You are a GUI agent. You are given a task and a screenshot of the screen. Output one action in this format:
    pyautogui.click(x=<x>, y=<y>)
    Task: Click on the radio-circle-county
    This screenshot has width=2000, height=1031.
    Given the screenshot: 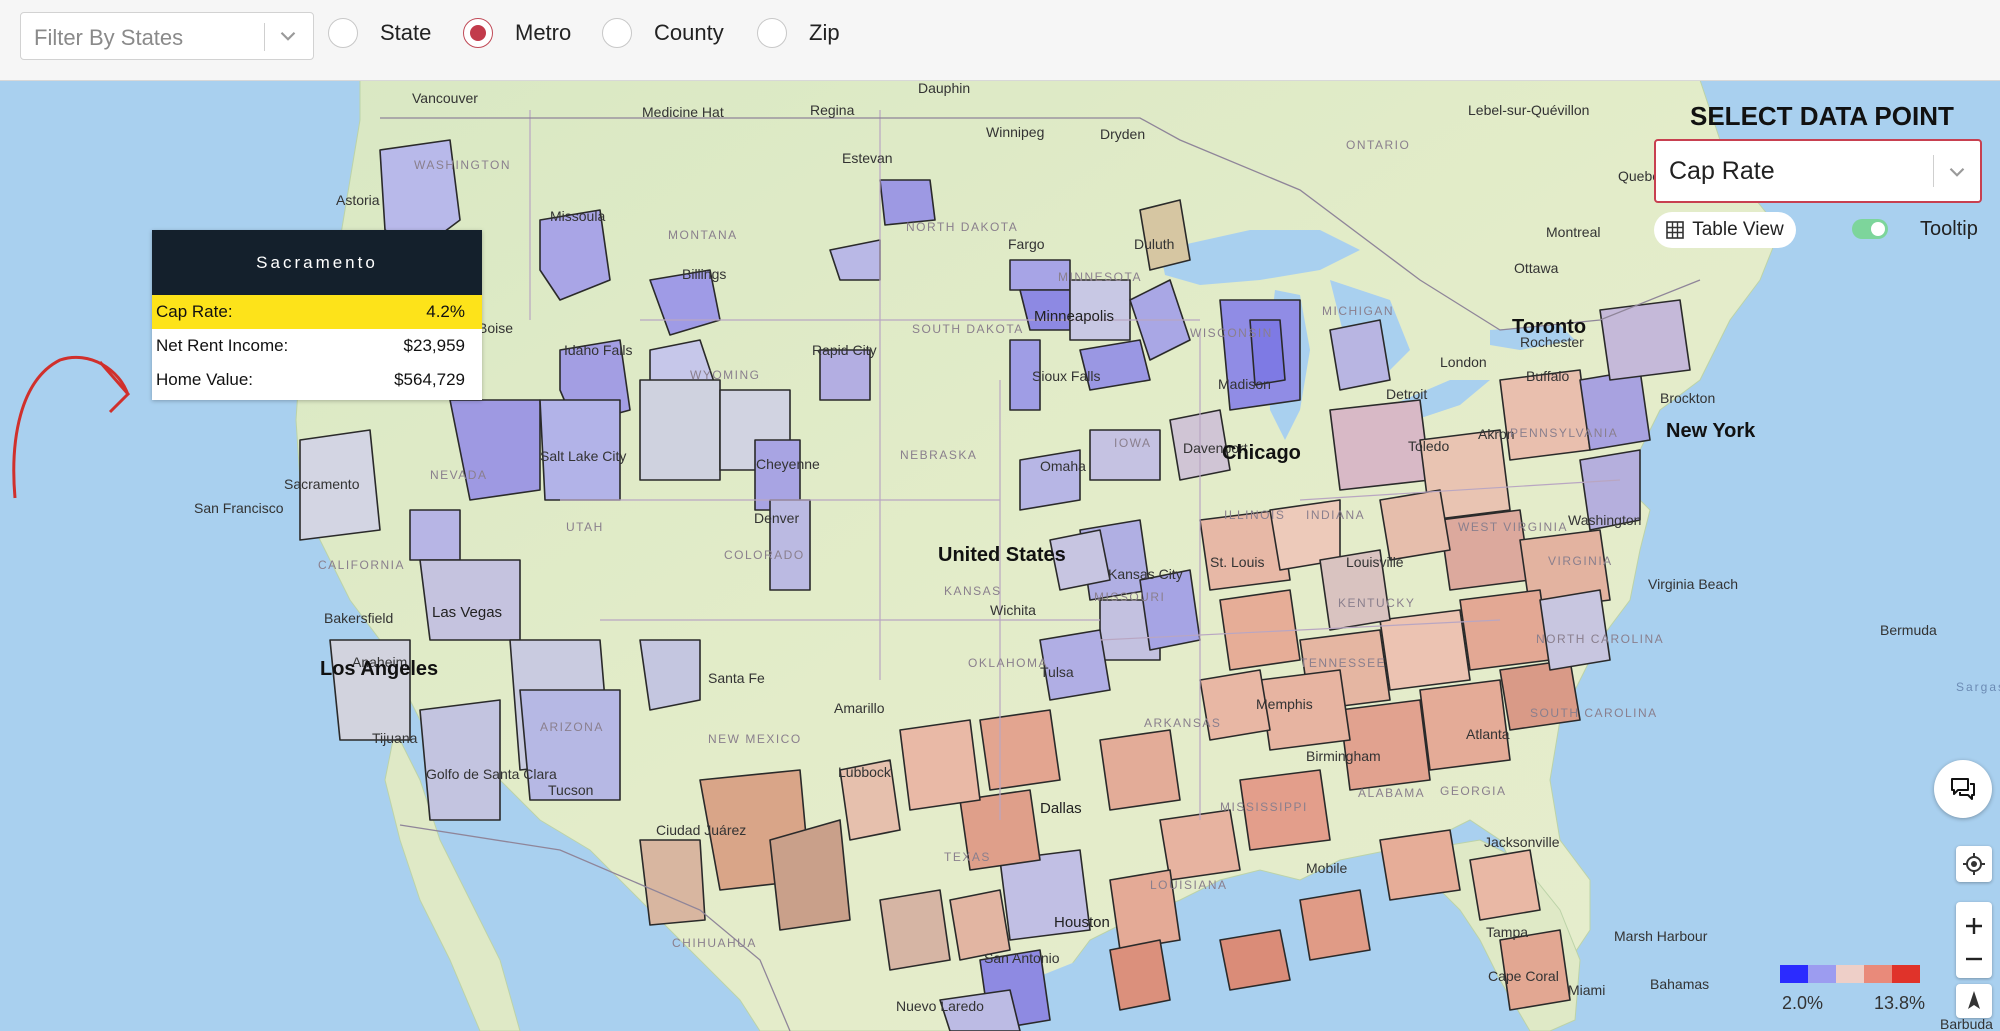 What is the action you would take?
    pyautogui.click(x=617, y=33)
    